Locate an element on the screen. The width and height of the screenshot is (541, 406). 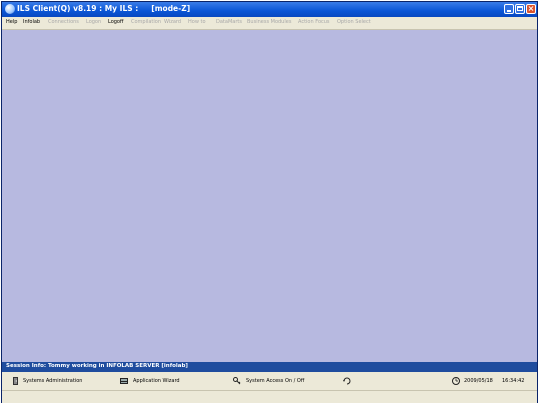
maximize-button is located at coordinates (520, 9).